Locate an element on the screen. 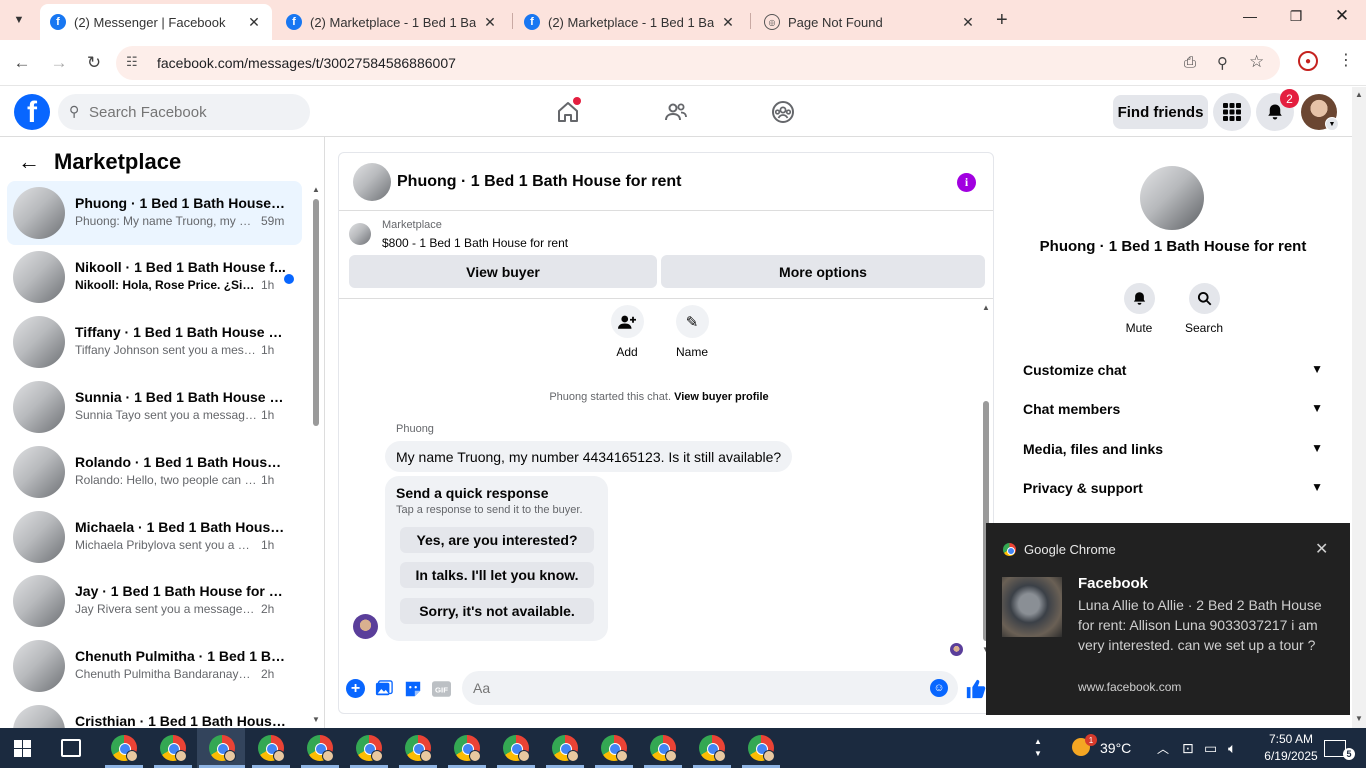 The width and height of the screenshot is (1366, 768). menu-grid-button is located at coordinates (1232, 112).